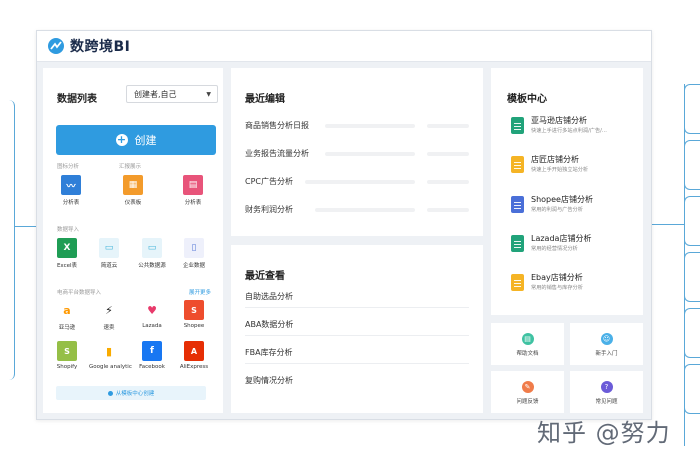  What do you see at coordinates (576, 286) in the screenshot?
I see `template-item-ebay: Ebay店铺分析 常用的销售与库存分析` at bounding box center [576, 286].